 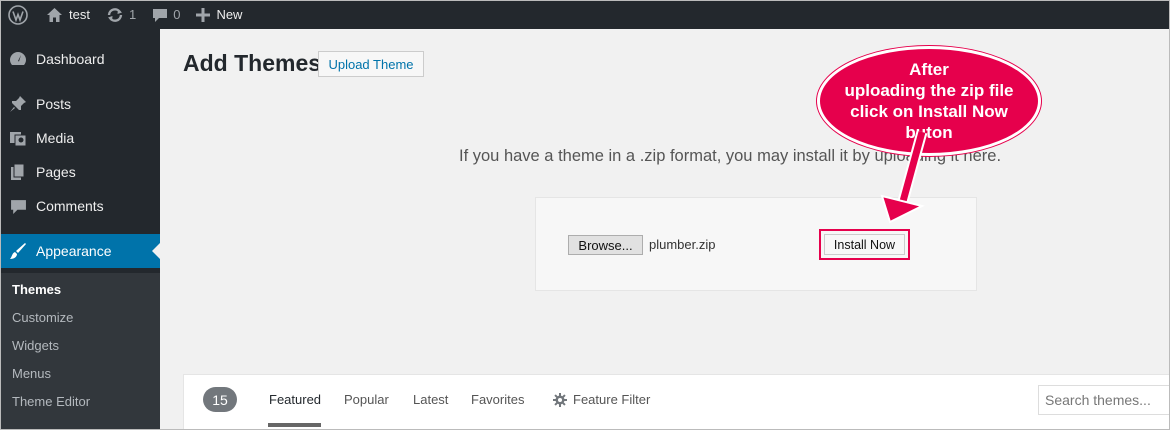 I want to click on menu-label: Comments, so click(x=70, y=206).